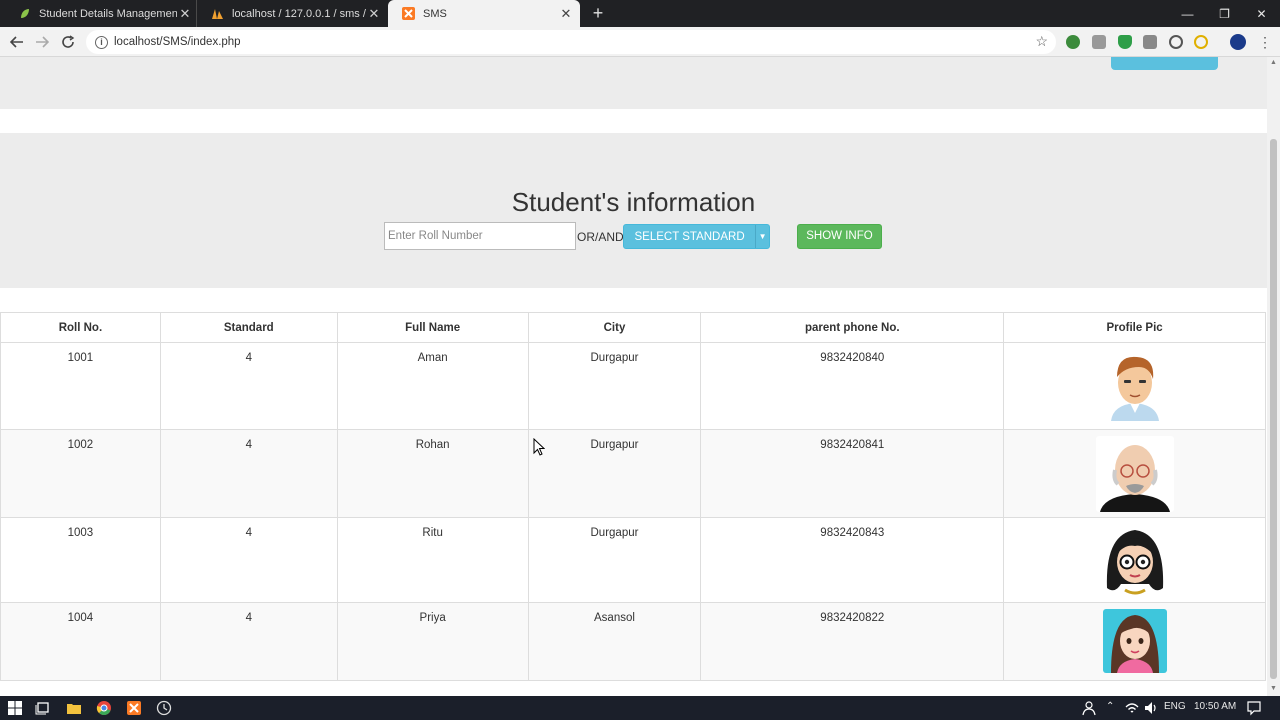  I want to click on column-header: Profile Pic, so click(1134, 327).